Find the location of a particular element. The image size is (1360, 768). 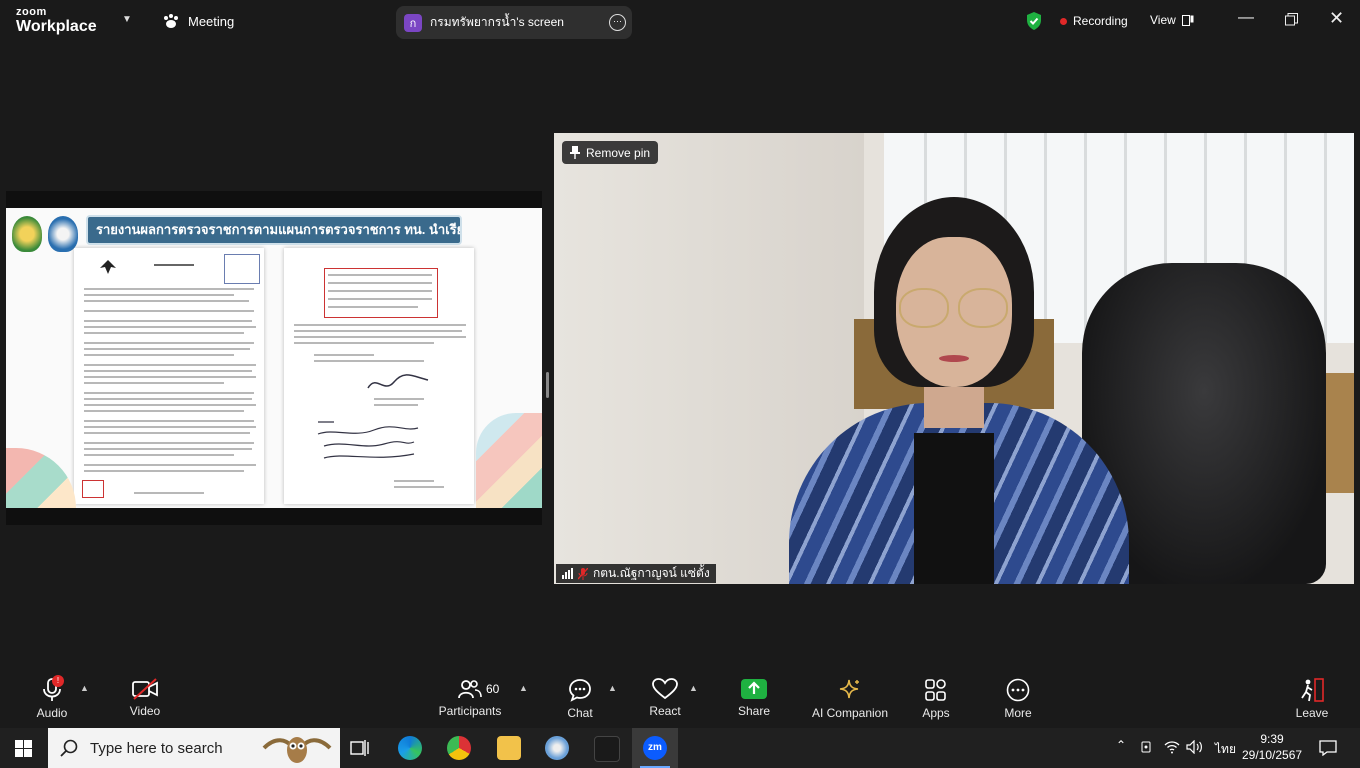

sparkle-icon is located at coordinates (849, 689).